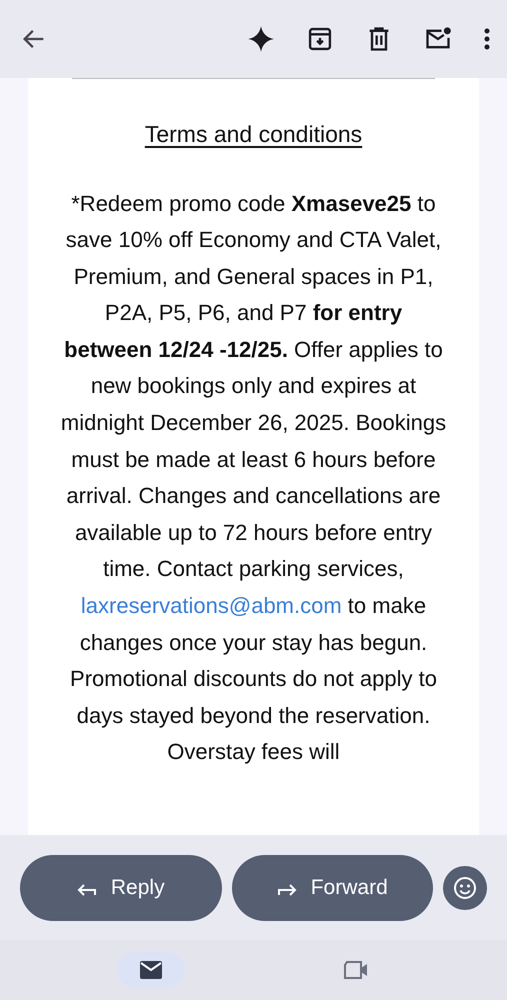 Image resolution: width=507 pixels, height=1000 pixels. I want to click on section-heading: Terms and conditions, so click(253, 134).